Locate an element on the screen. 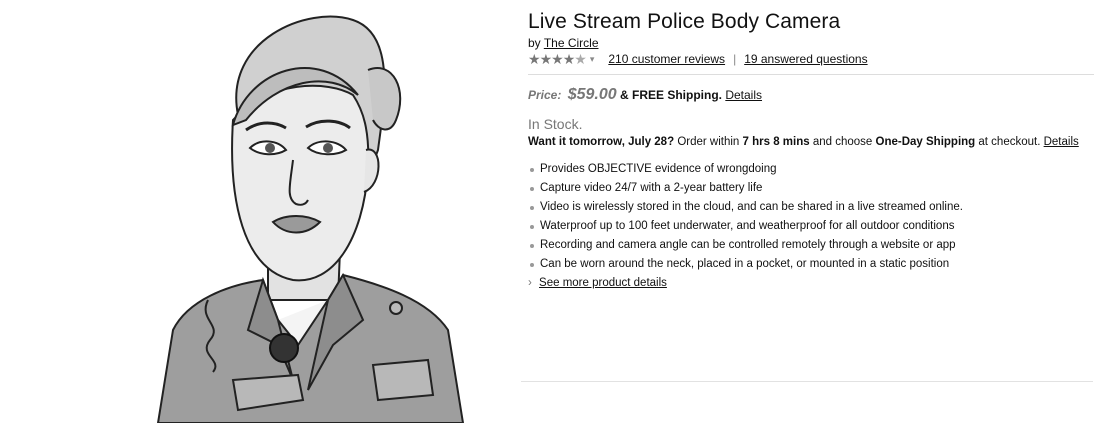 The height and width of the screenshot is (423, 1102). order-within-text: Order within is located at coordinates (708, 142).